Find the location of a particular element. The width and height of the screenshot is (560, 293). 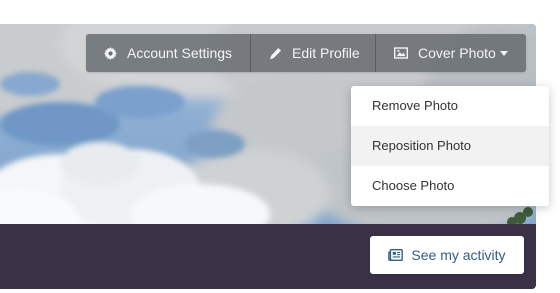

image-icon is located at coordinates (401, 53).